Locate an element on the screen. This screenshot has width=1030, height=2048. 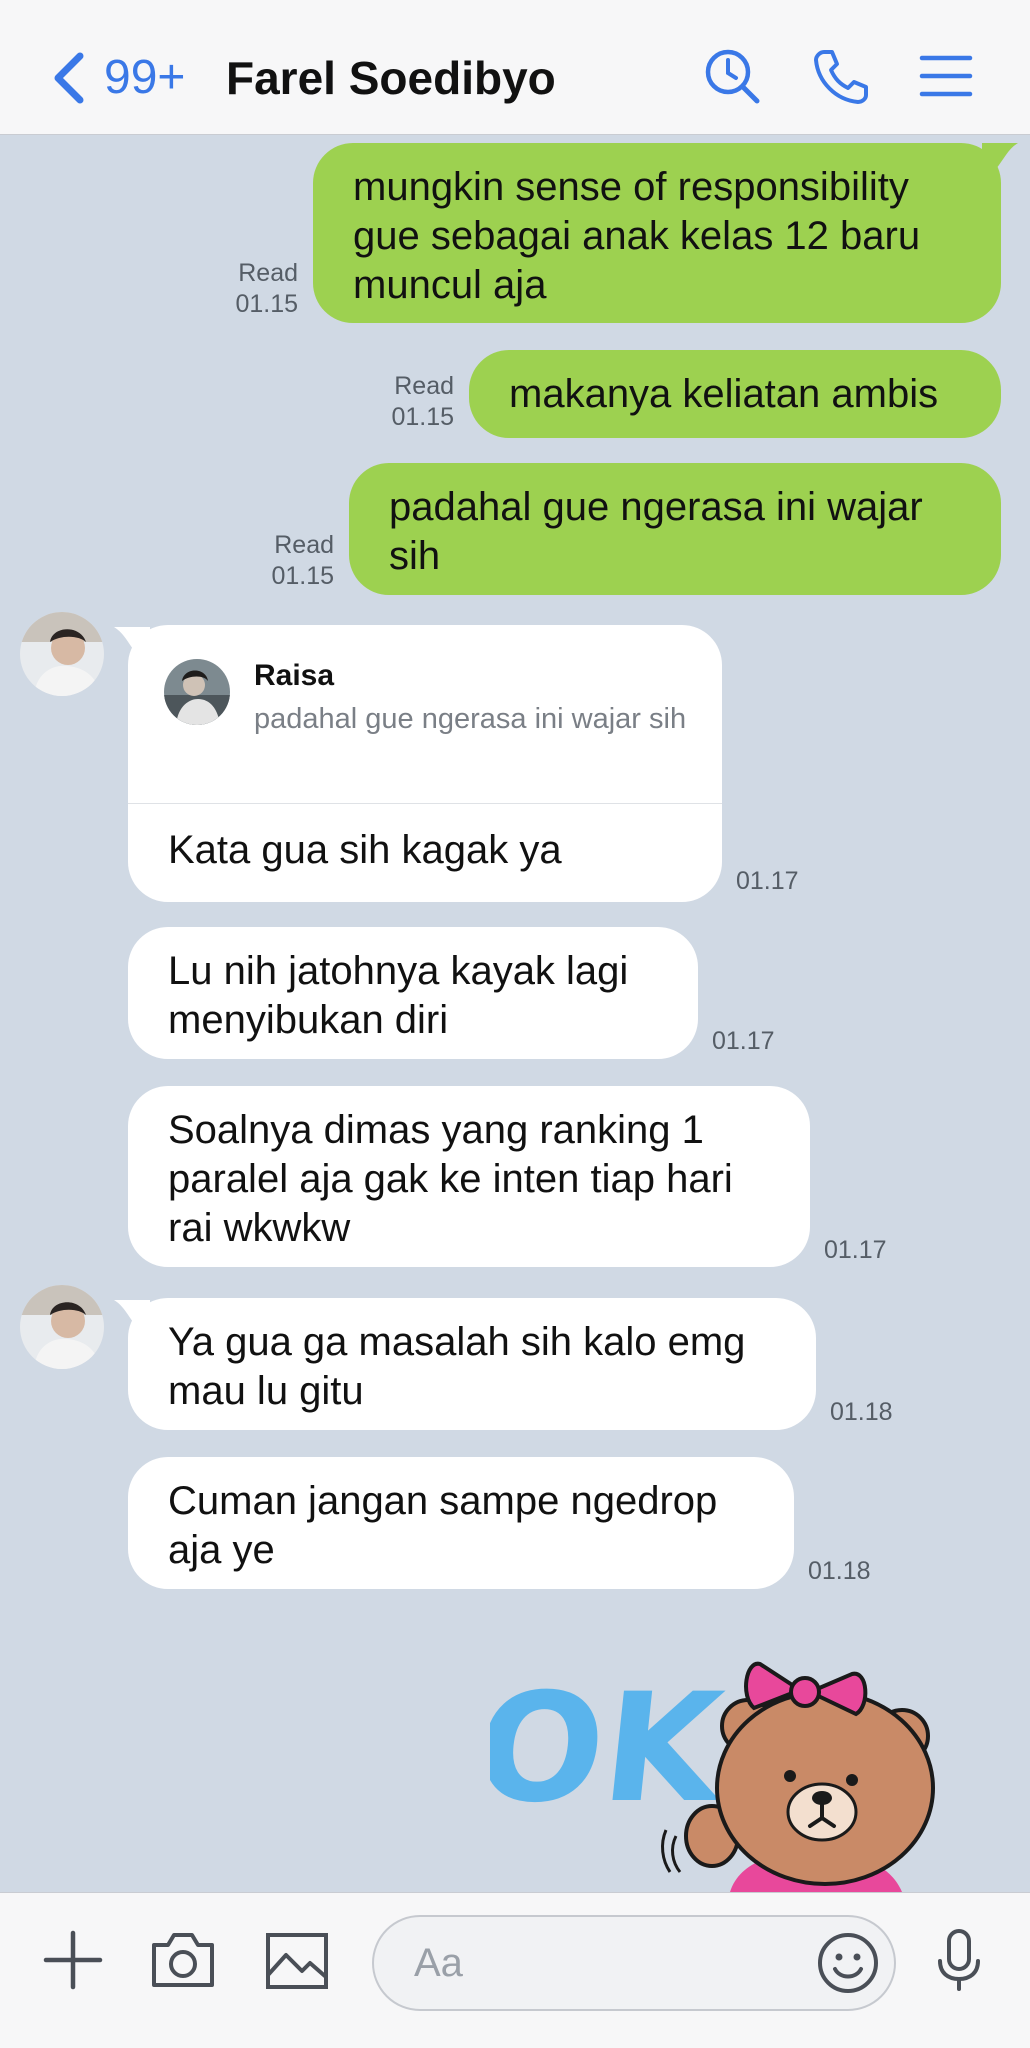
chat-header: 99+ Farel Soedibyo is located at coordinates (515, 67).